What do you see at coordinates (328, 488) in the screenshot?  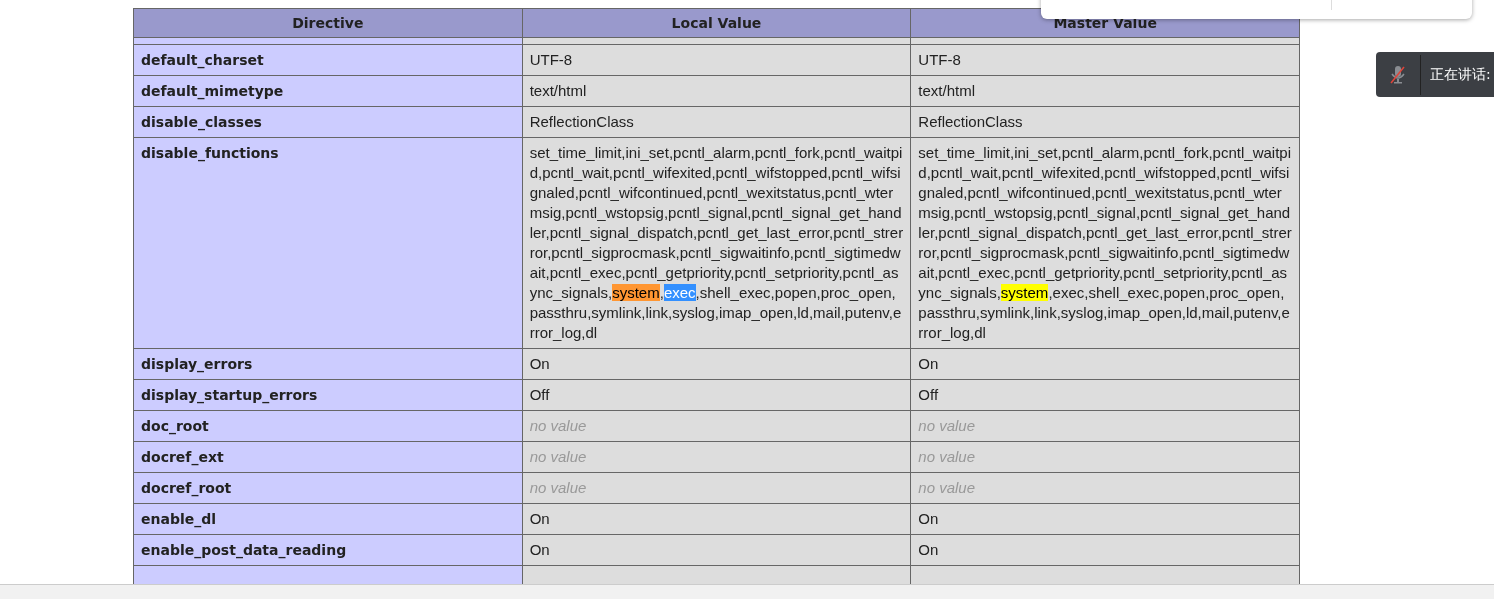 I see `directive-cell: docref_root` at bounding box center [328, 488].